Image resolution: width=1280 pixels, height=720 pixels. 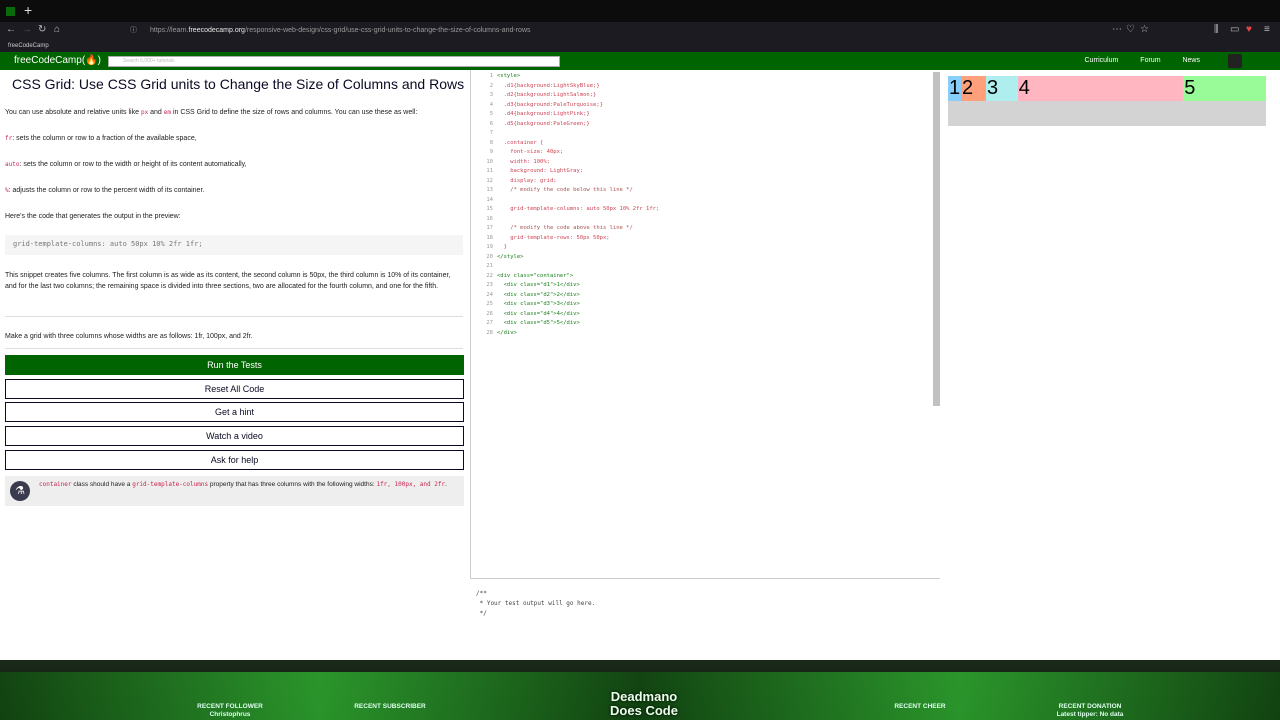 What do you see at coordinates (513, 182) in the screenshot?
I see `code-line: 12 display: grid;` at bounding box center [513, 182].